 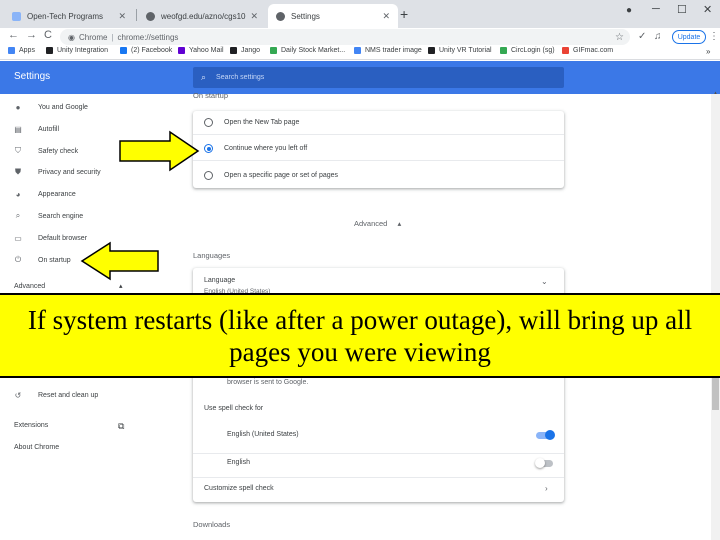 What do you see at coordinates (18, 107) in the screenshot?
I see `person-icon: ●` at bounding box center [18, 107].